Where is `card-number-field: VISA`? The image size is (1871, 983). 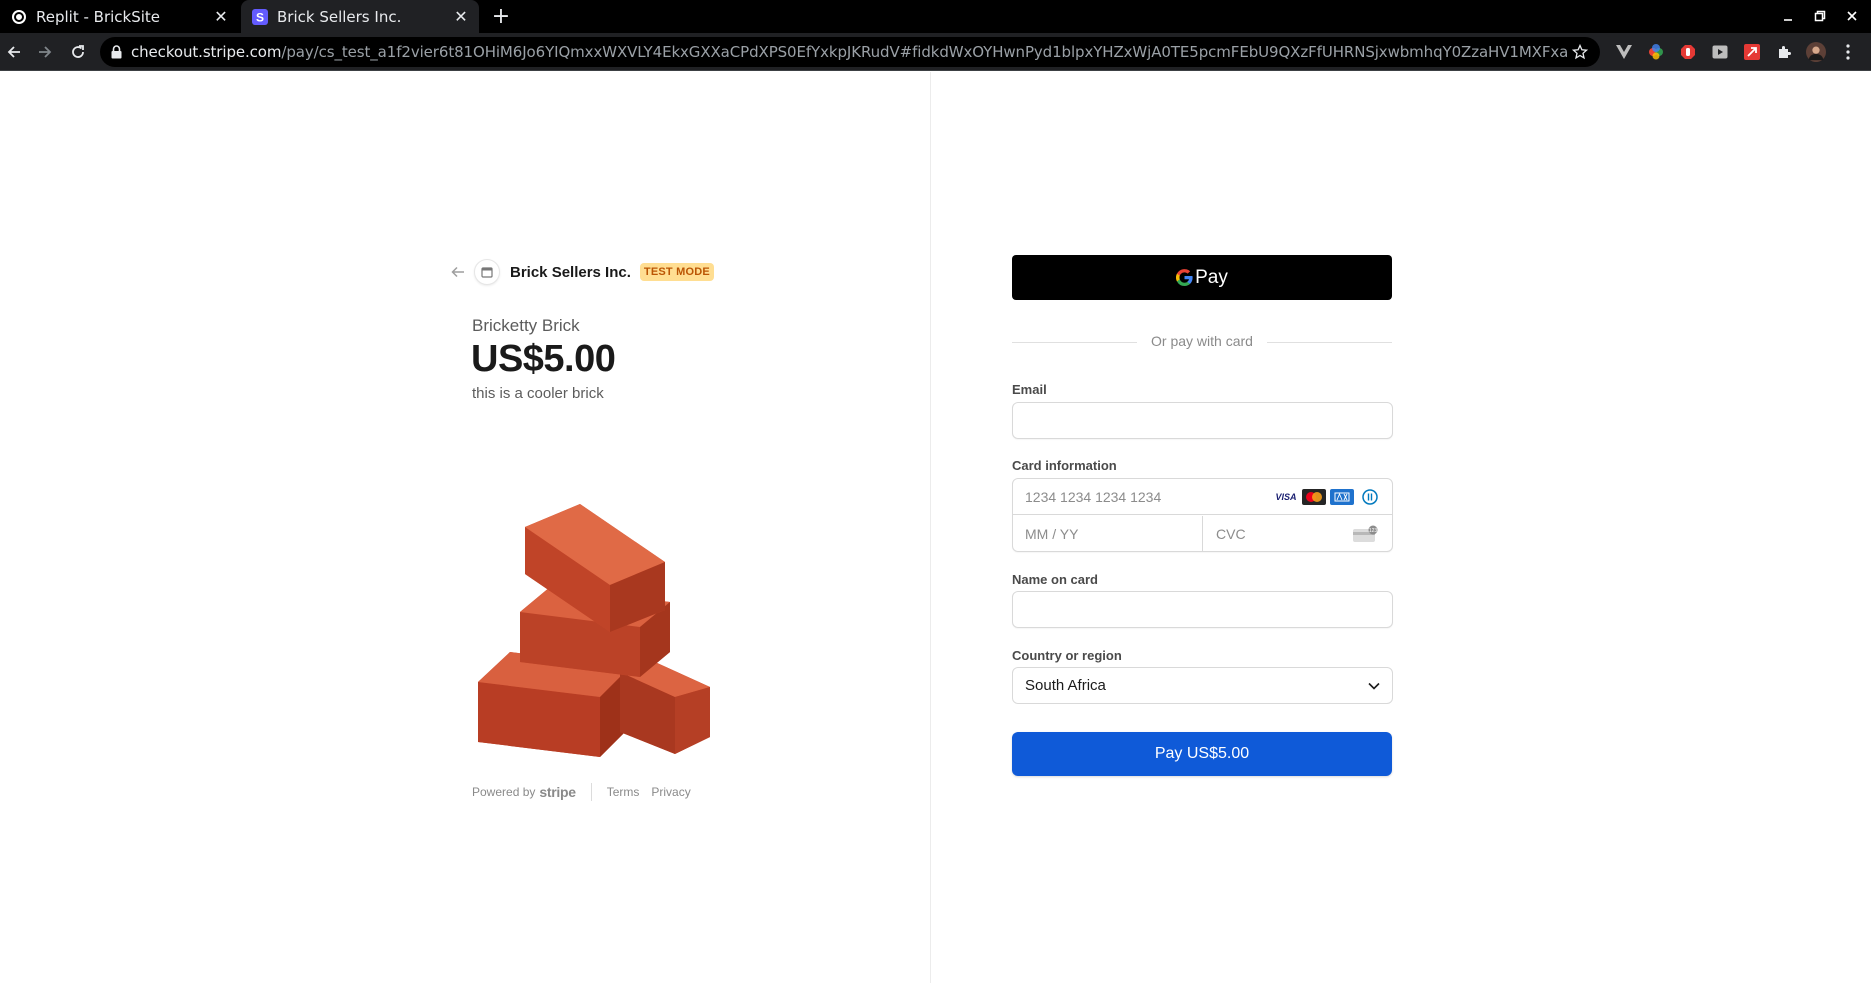
card-number-field: VISA is located at coordinates (1202, 497).